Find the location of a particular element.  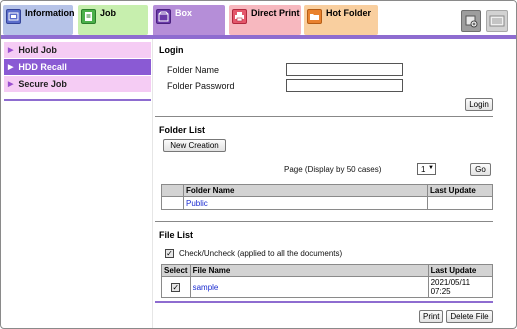

folder-name-input is located at coordinates (344, 69).